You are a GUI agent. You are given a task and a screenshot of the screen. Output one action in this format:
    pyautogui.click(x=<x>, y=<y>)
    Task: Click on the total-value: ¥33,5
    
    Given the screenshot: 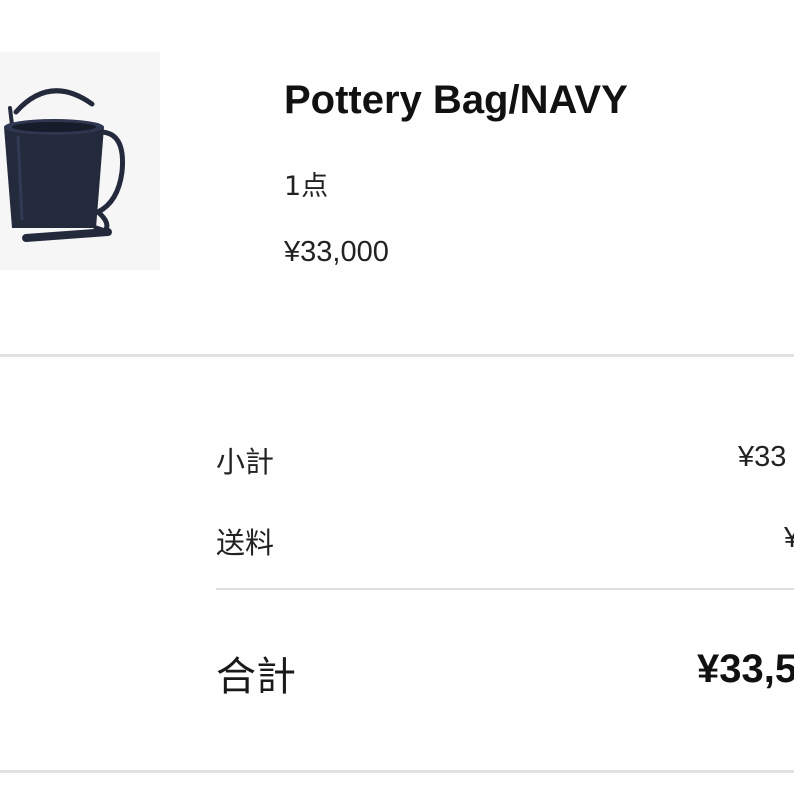 What is the action you would take?
    pyautogui.click(x=745, y=669)
    